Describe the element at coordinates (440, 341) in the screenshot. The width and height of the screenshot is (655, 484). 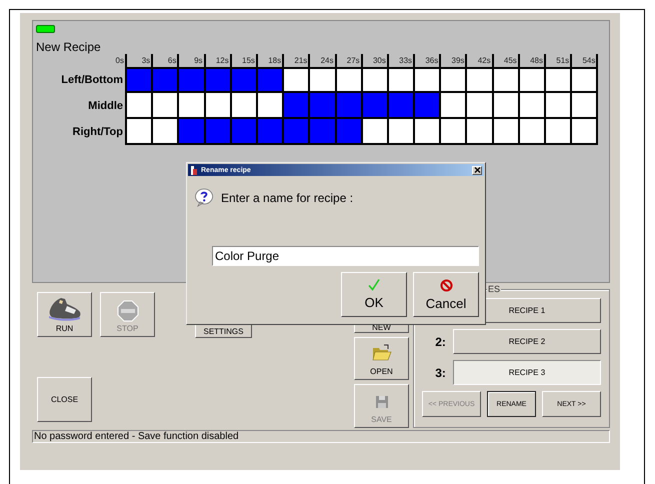
I see `slot-number: 2:` at that location.